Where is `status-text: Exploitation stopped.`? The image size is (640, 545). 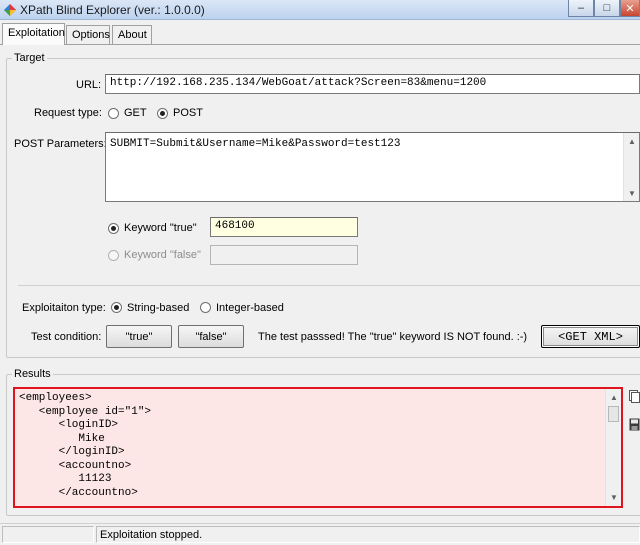
status-text: Exploitation stopped. is located at coordinates (151, 535).